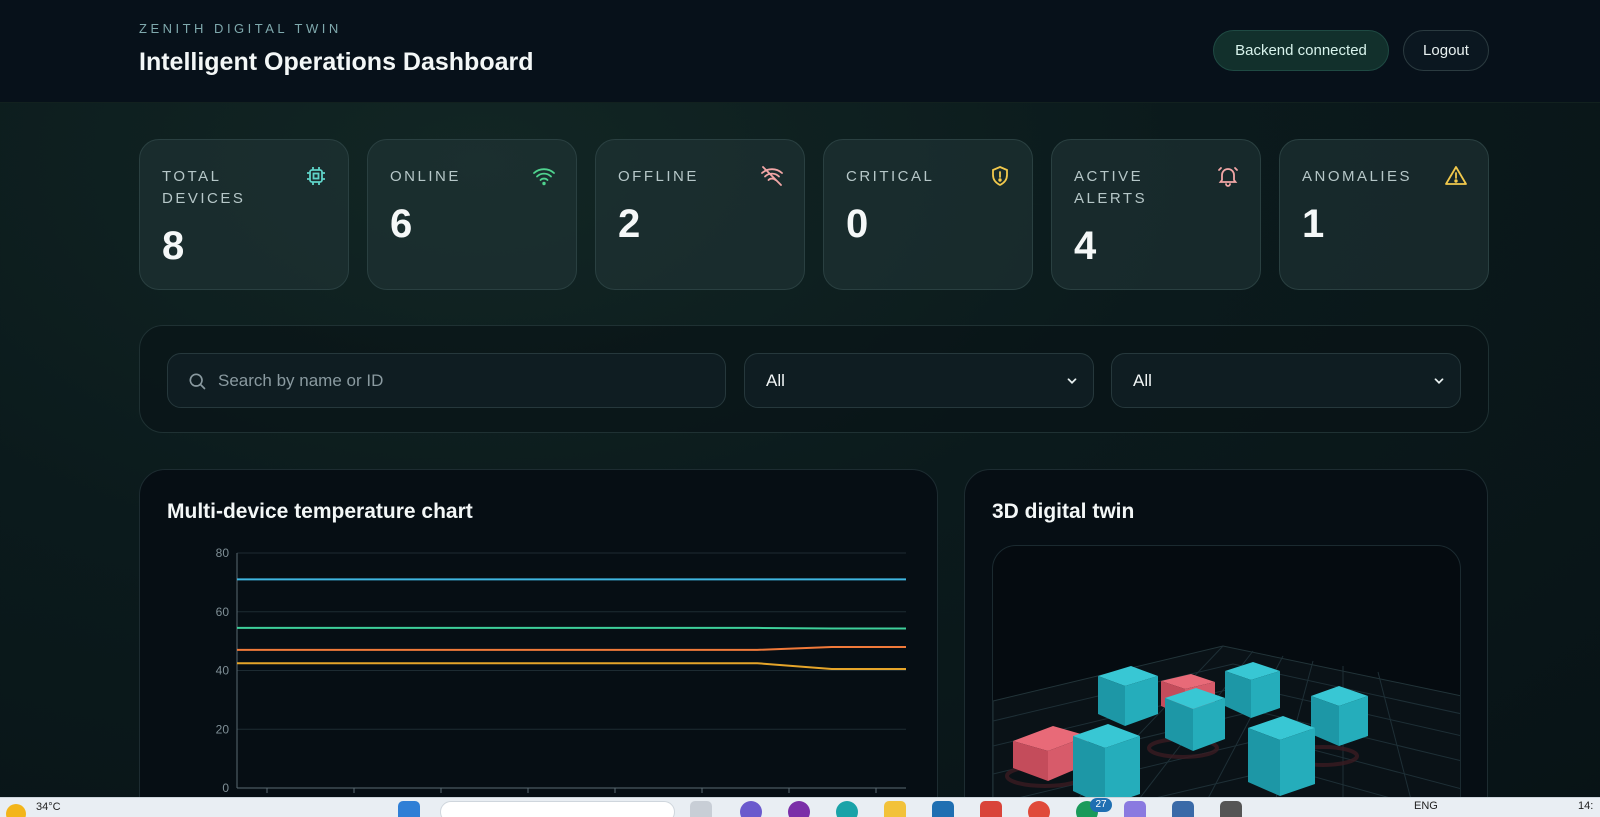 The width and height of the screenshot is (1600, 817). What do you see at coordinates (1228, 177) in the screenshot?
I see `bell-alert-icon` at bounding box center [1228, 177].